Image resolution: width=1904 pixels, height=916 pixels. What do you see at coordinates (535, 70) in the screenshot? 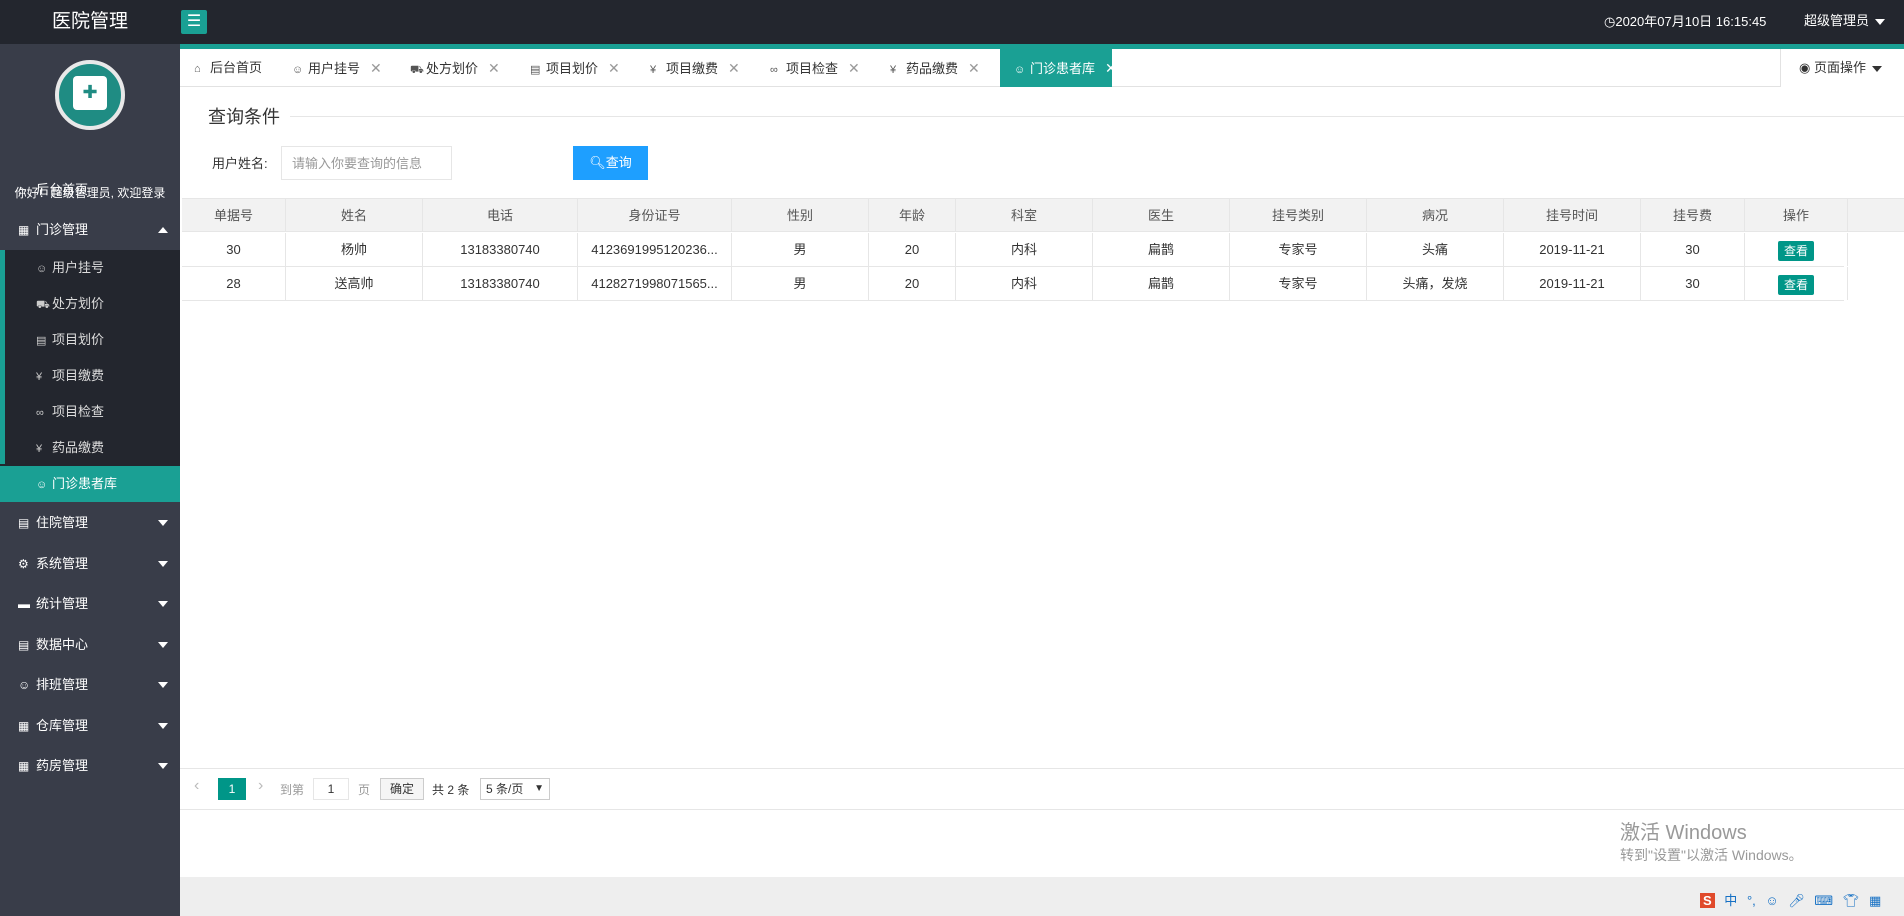
I see `document-icon: ▤` at bounding box center [535, 70].